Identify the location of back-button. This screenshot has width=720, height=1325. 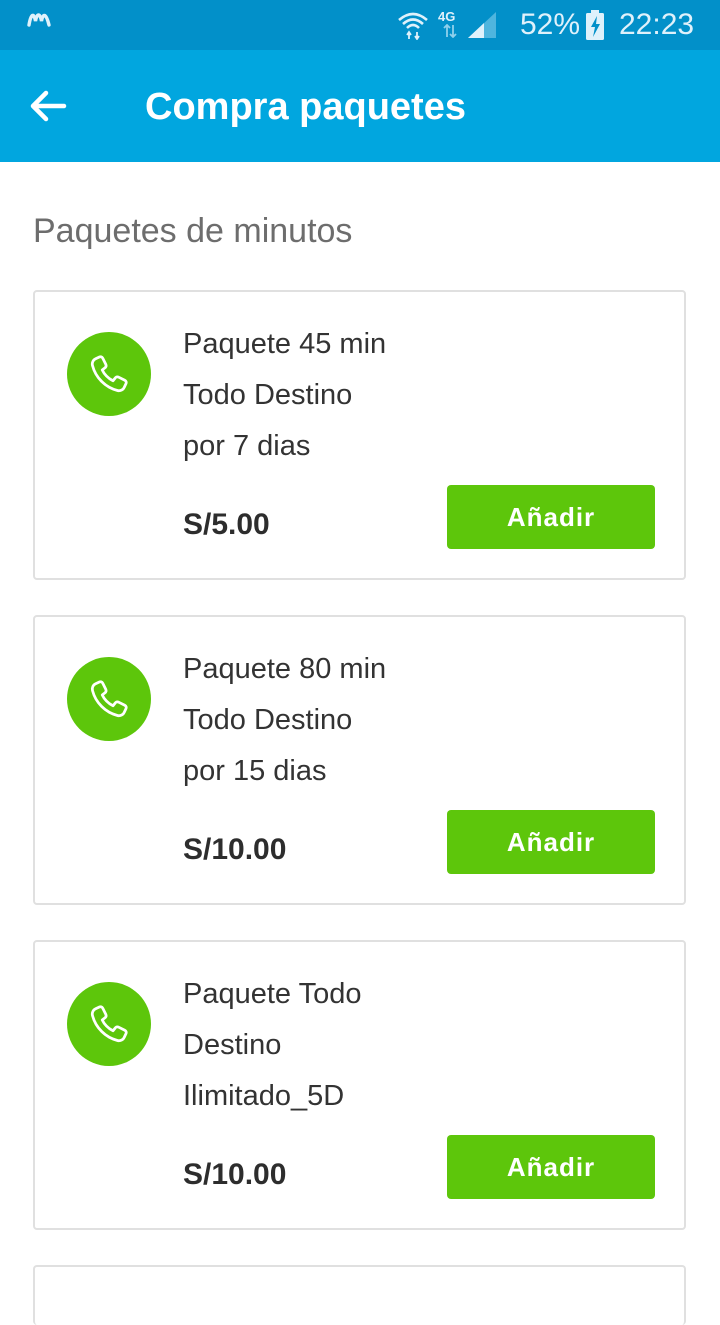
(48, 106).